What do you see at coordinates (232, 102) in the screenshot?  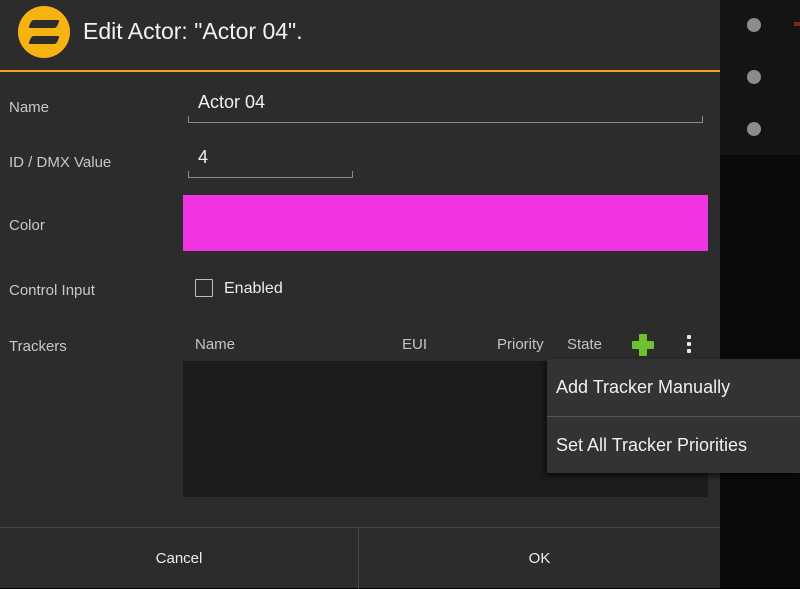 I see `name-input-value: Actor 04` at bounding box center [232, 102].